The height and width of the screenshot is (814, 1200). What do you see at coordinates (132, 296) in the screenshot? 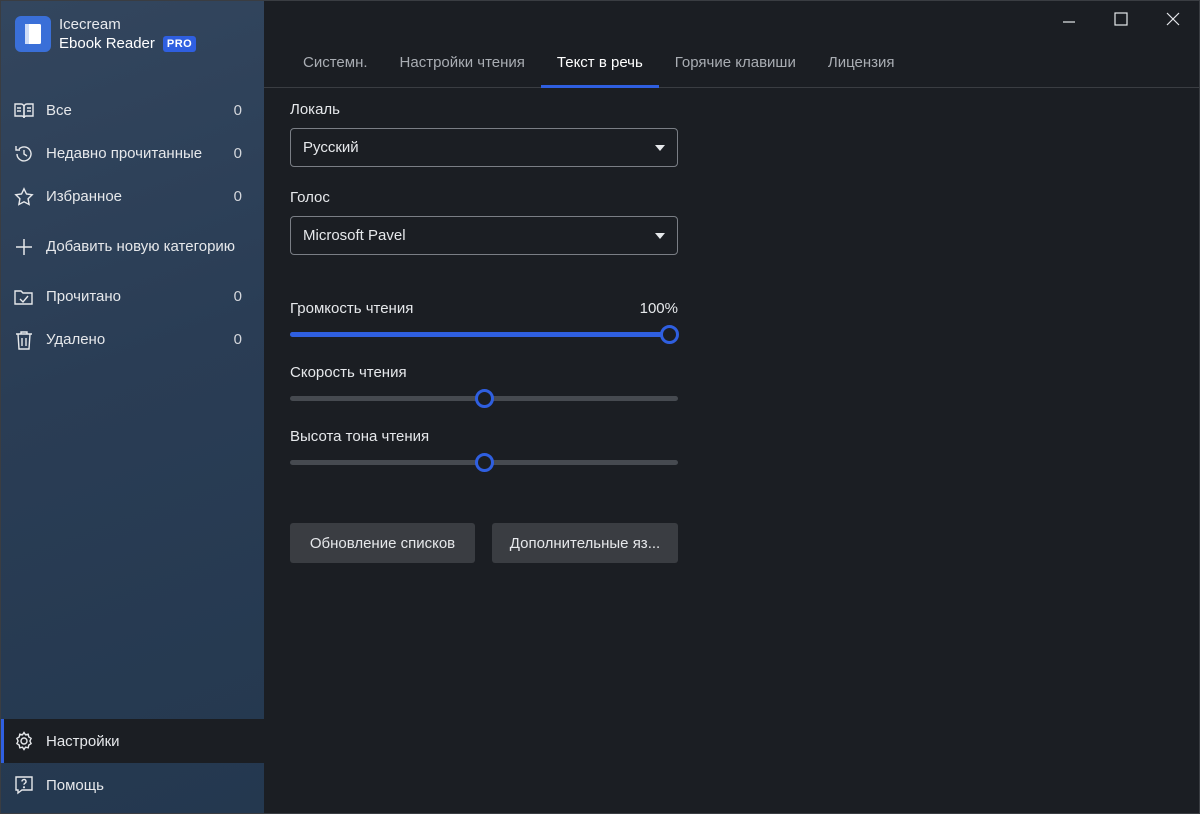
I see `sidebar-item-read: Прочитано 0` at bounding box center [132, 296].